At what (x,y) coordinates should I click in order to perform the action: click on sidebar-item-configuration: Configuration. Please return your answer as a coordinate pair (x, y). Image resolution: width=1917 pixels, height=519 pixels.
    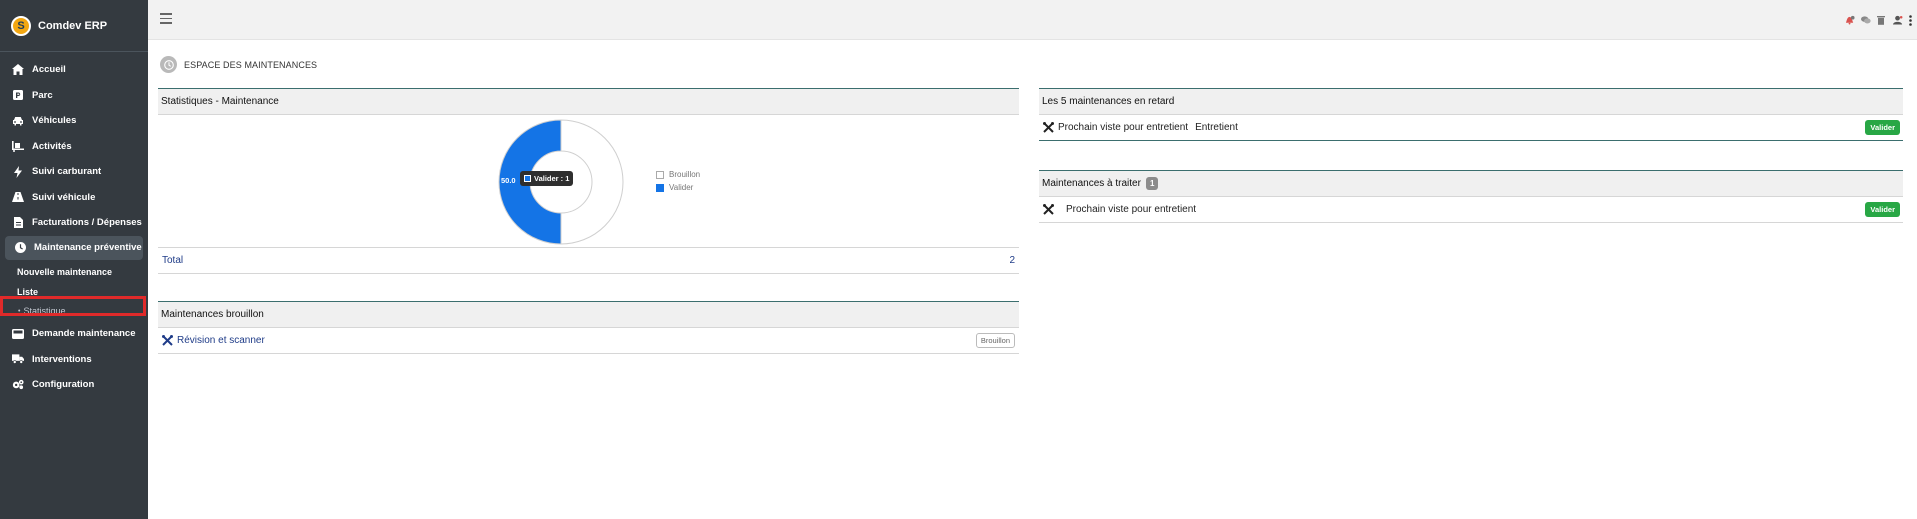
    Looking at the image, I should click on (74, 385).